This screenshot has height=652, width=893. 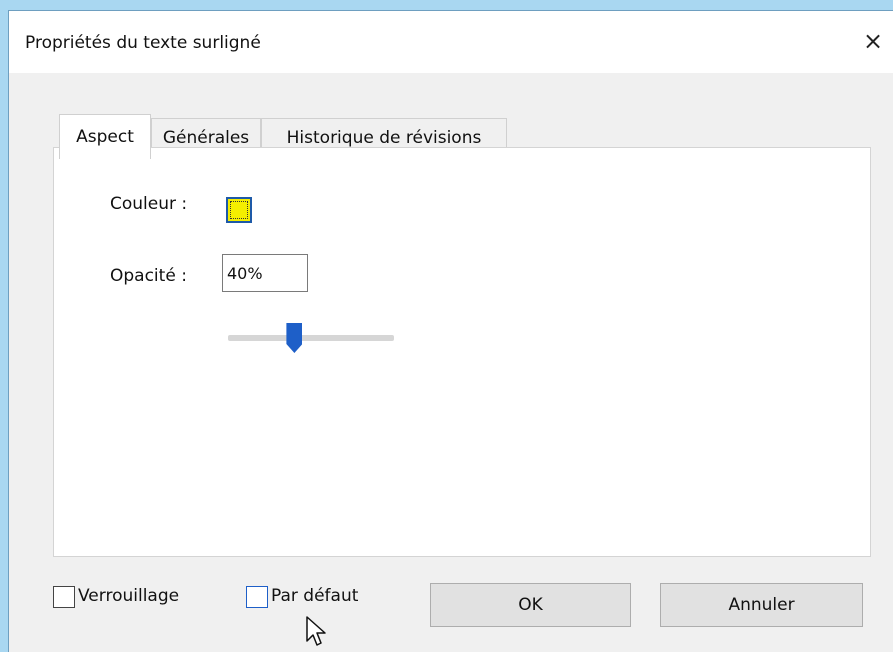 I want to click on color-label: Couleur :, so click(x=149, y=204).